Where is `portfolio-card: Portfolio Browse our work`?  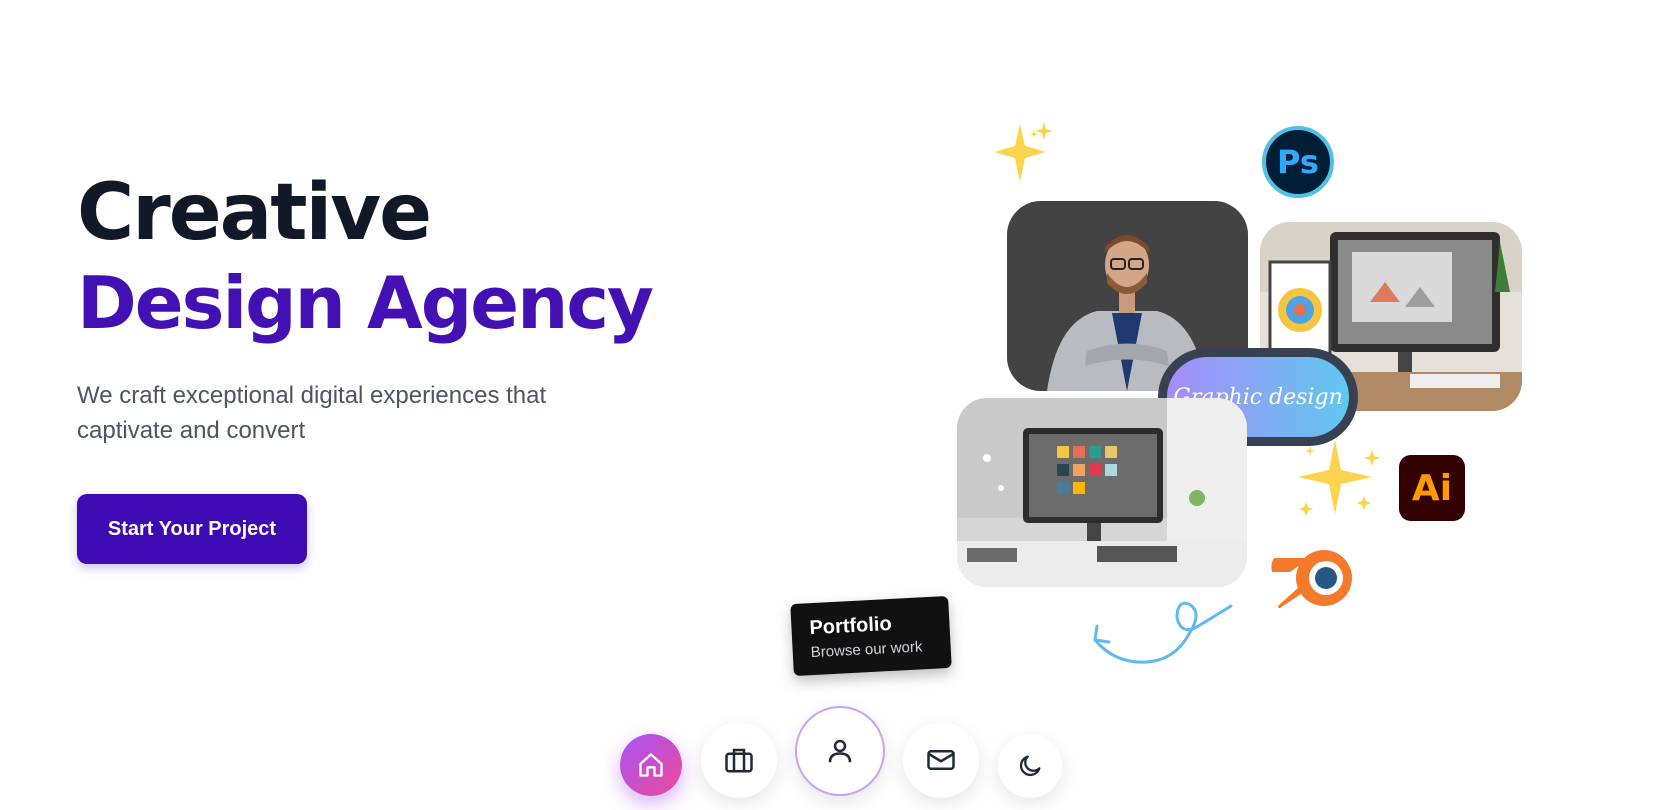
portfolio-card: Portfolio Browse our work is located at coordinates (871, 636).